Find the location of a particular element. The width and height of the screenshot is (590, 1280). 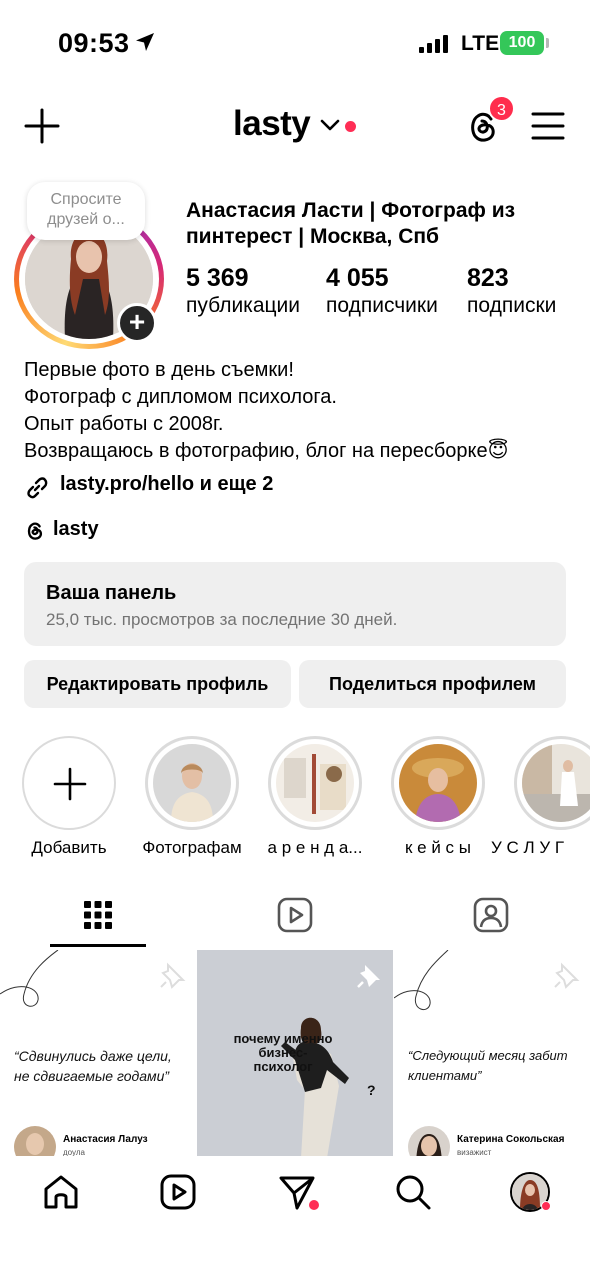

highlight-item: Фотографам is located at coordinates (192, 796).